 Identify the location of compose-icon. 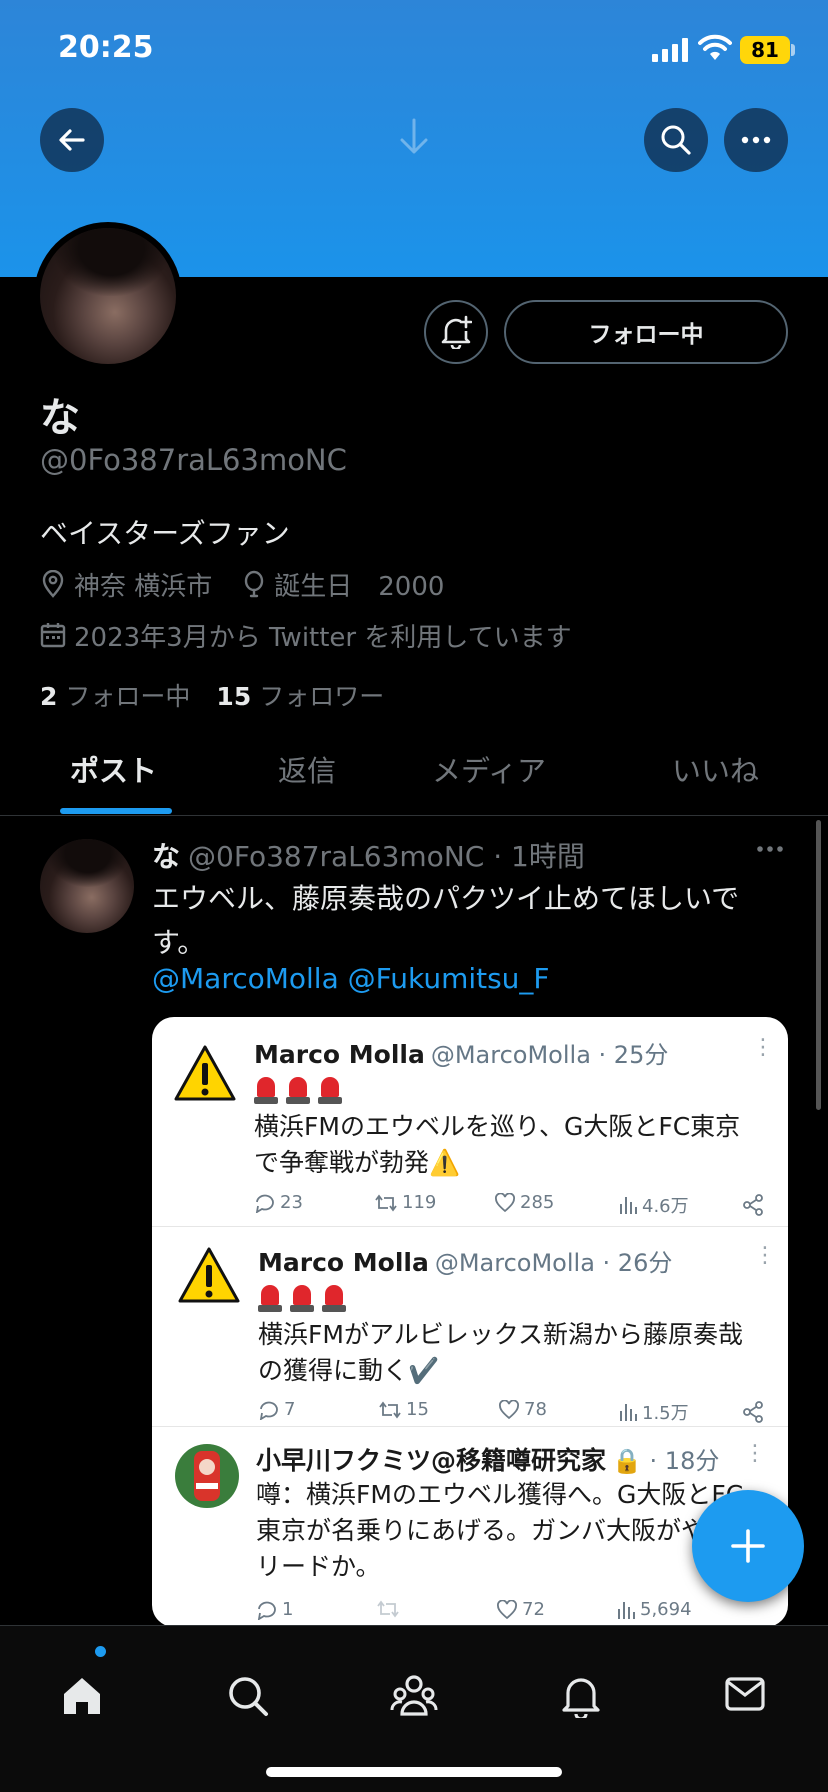
(748, 1546).